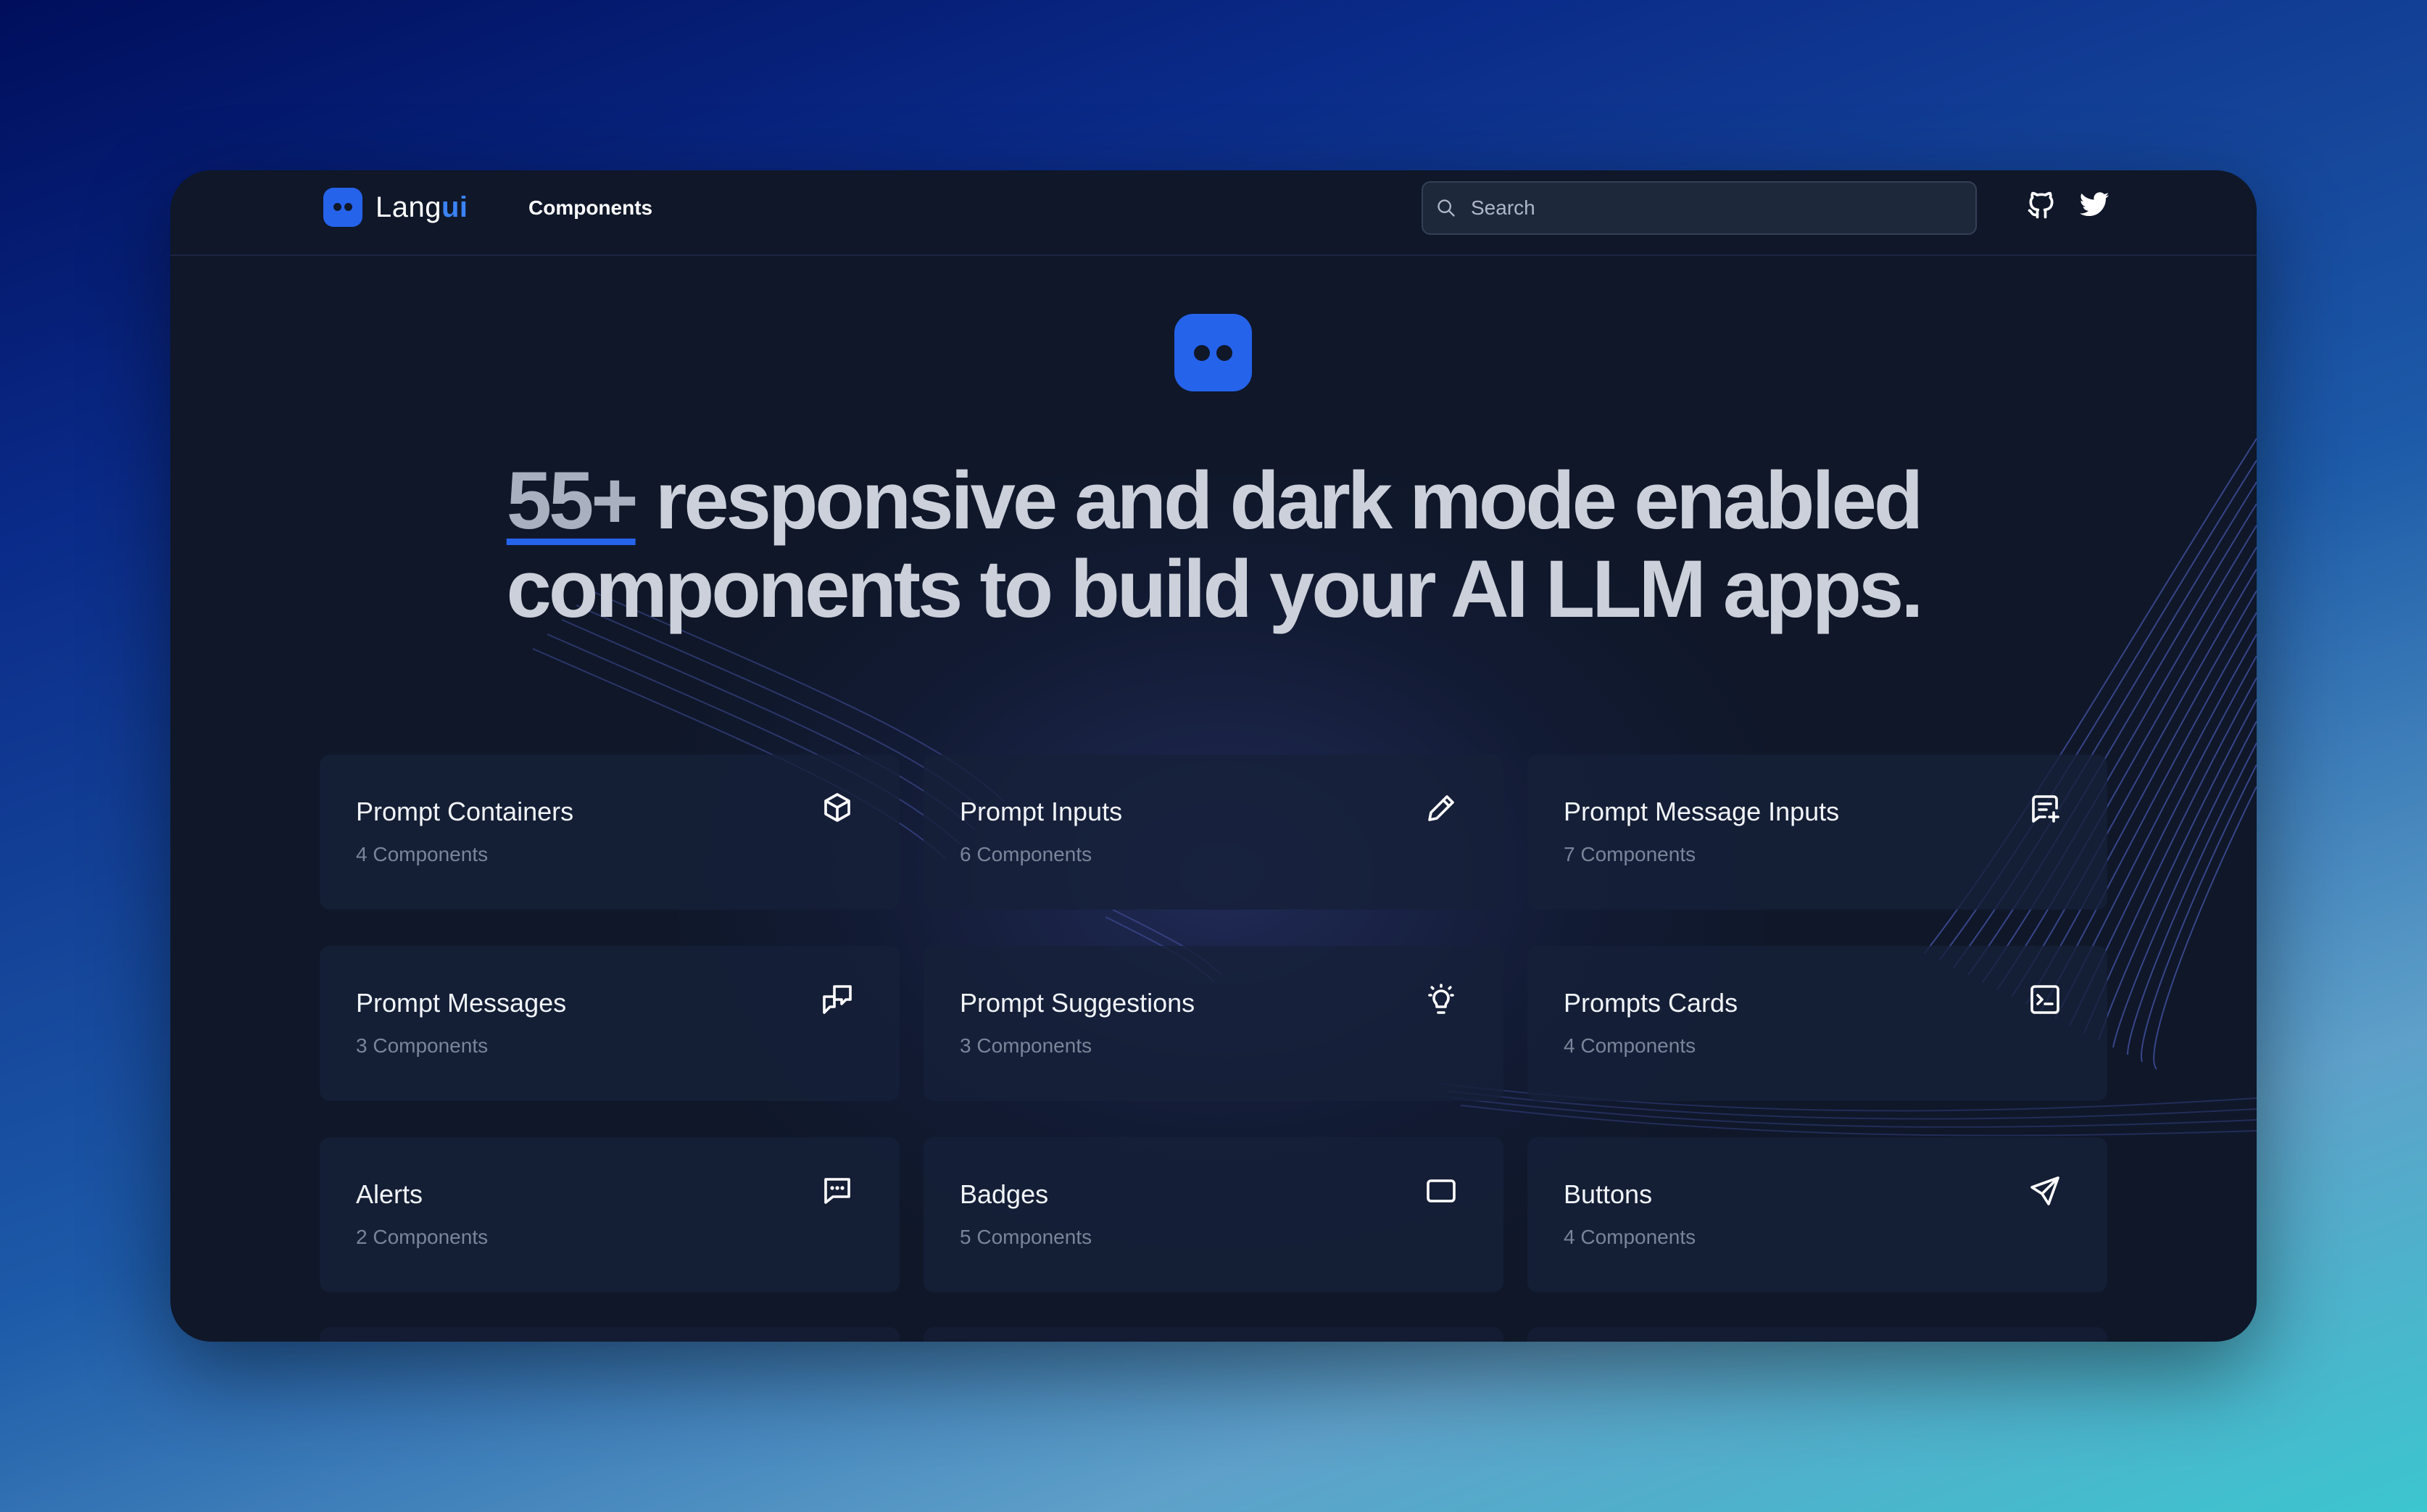 This screenshot has width=2427, height=1512. What do you see at coordinates (590, 208) in the screenshot?
I see `nav-link-components: Components` at bounding box center [590, 208].